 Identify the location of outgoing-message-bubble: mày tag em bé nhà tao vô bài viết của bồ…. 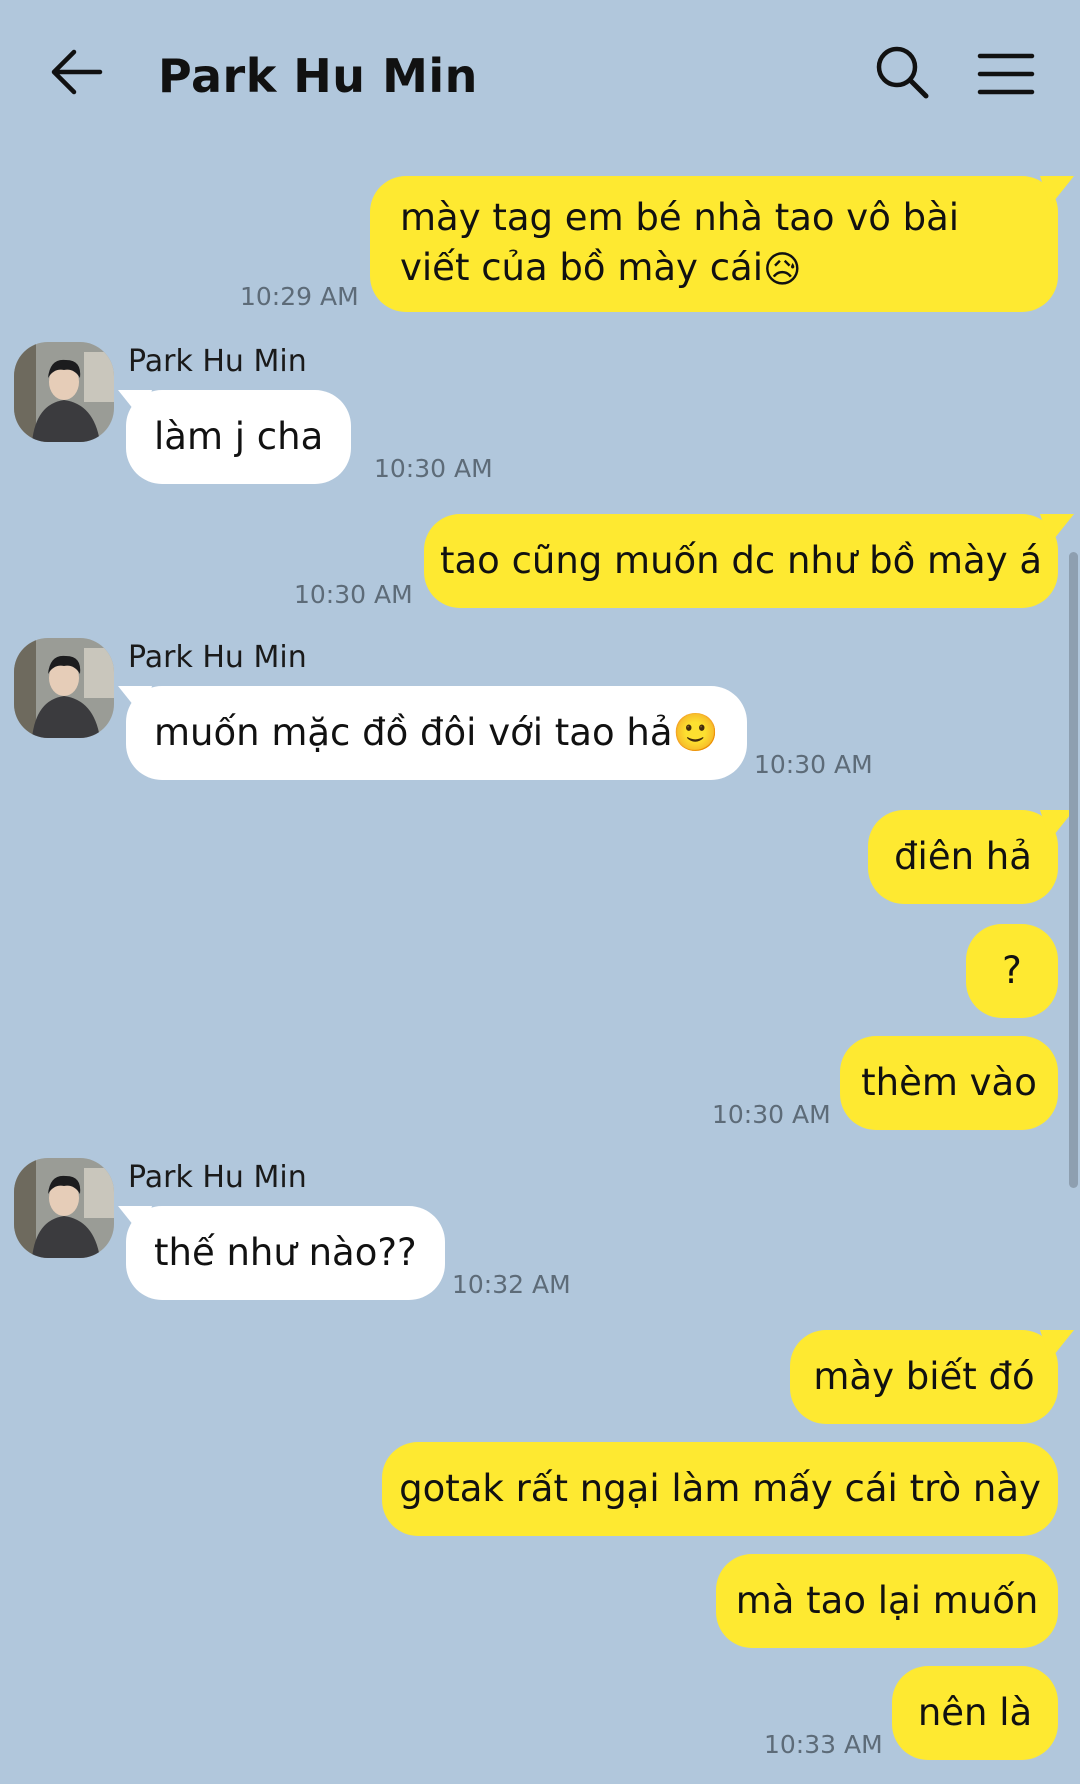
(714, 244).